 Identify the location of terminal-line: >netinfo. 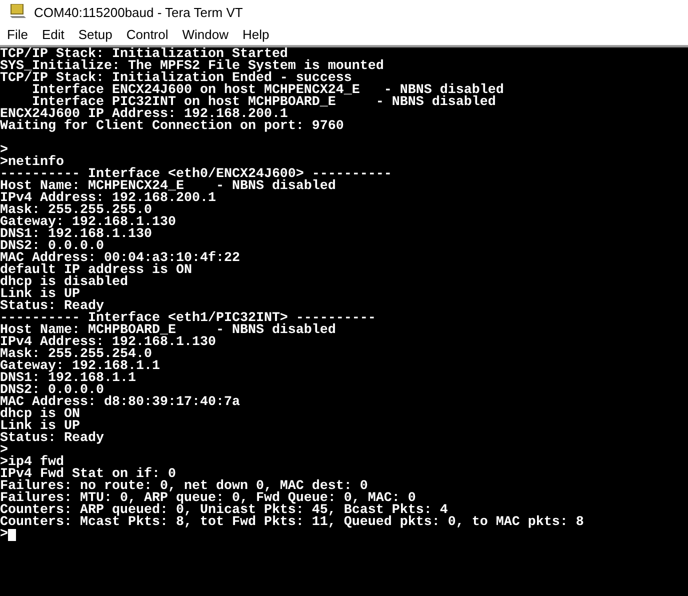
(32, 163).